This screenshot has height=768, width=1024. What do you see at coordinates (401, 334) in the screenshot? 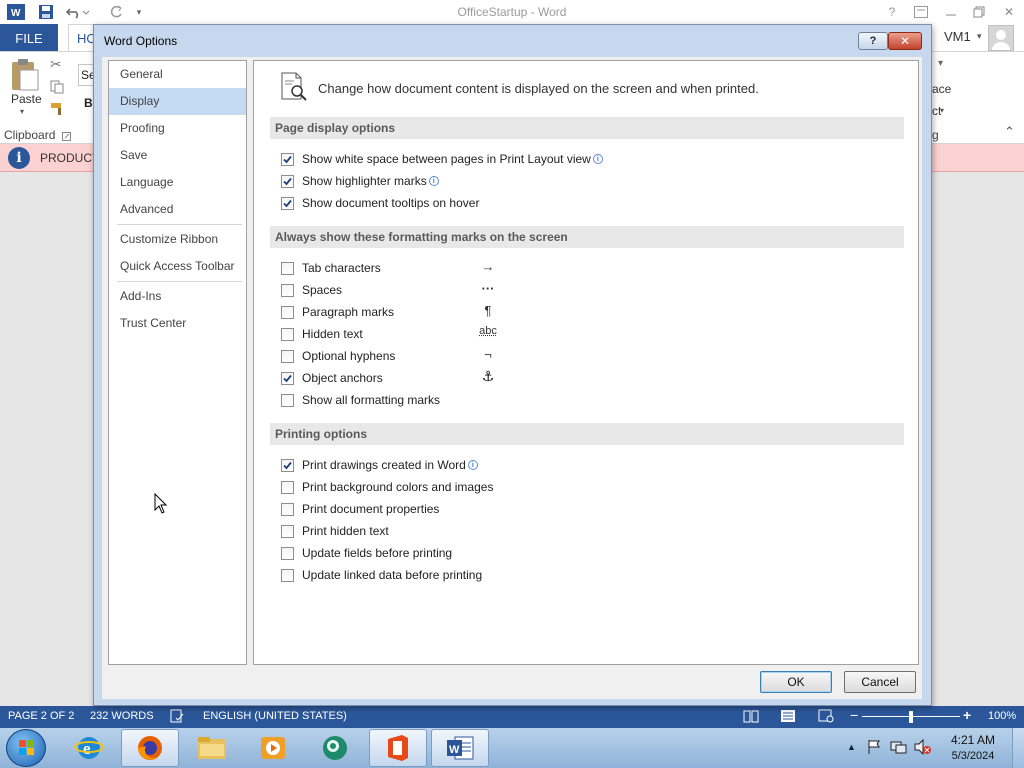
I see `option-hidden-text: Hidden text abc` at bounding box center [401, 334].